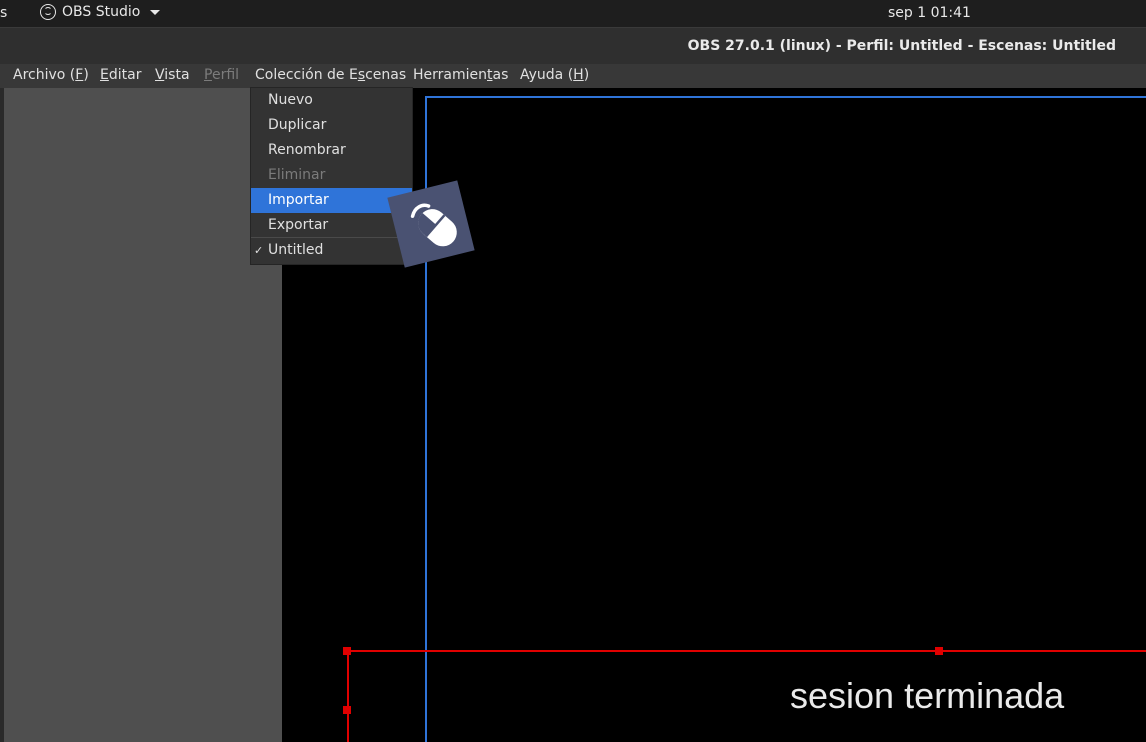 This screenshot has height=742, width=1146. Describe the element at coordinates (222, 75) in the screenshot. I see `menu-perfil: Perfil` at that location.